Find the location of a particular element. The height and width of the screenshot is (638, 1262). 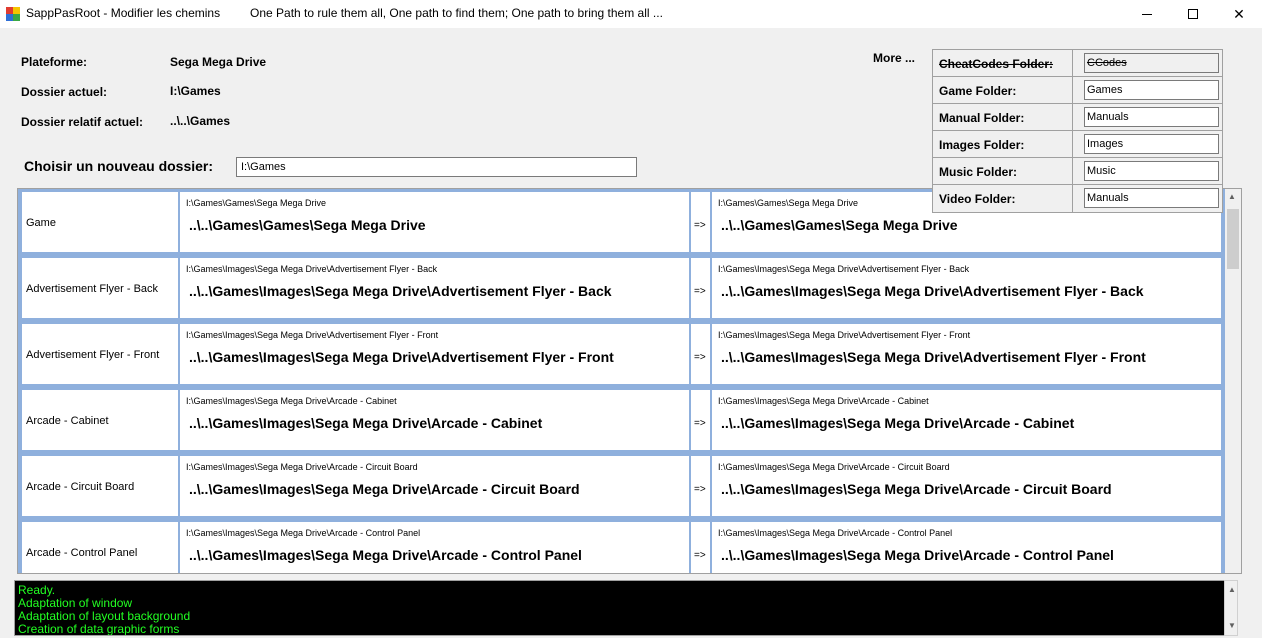

close-button: ✕ is located at coordinates (1239, 14).